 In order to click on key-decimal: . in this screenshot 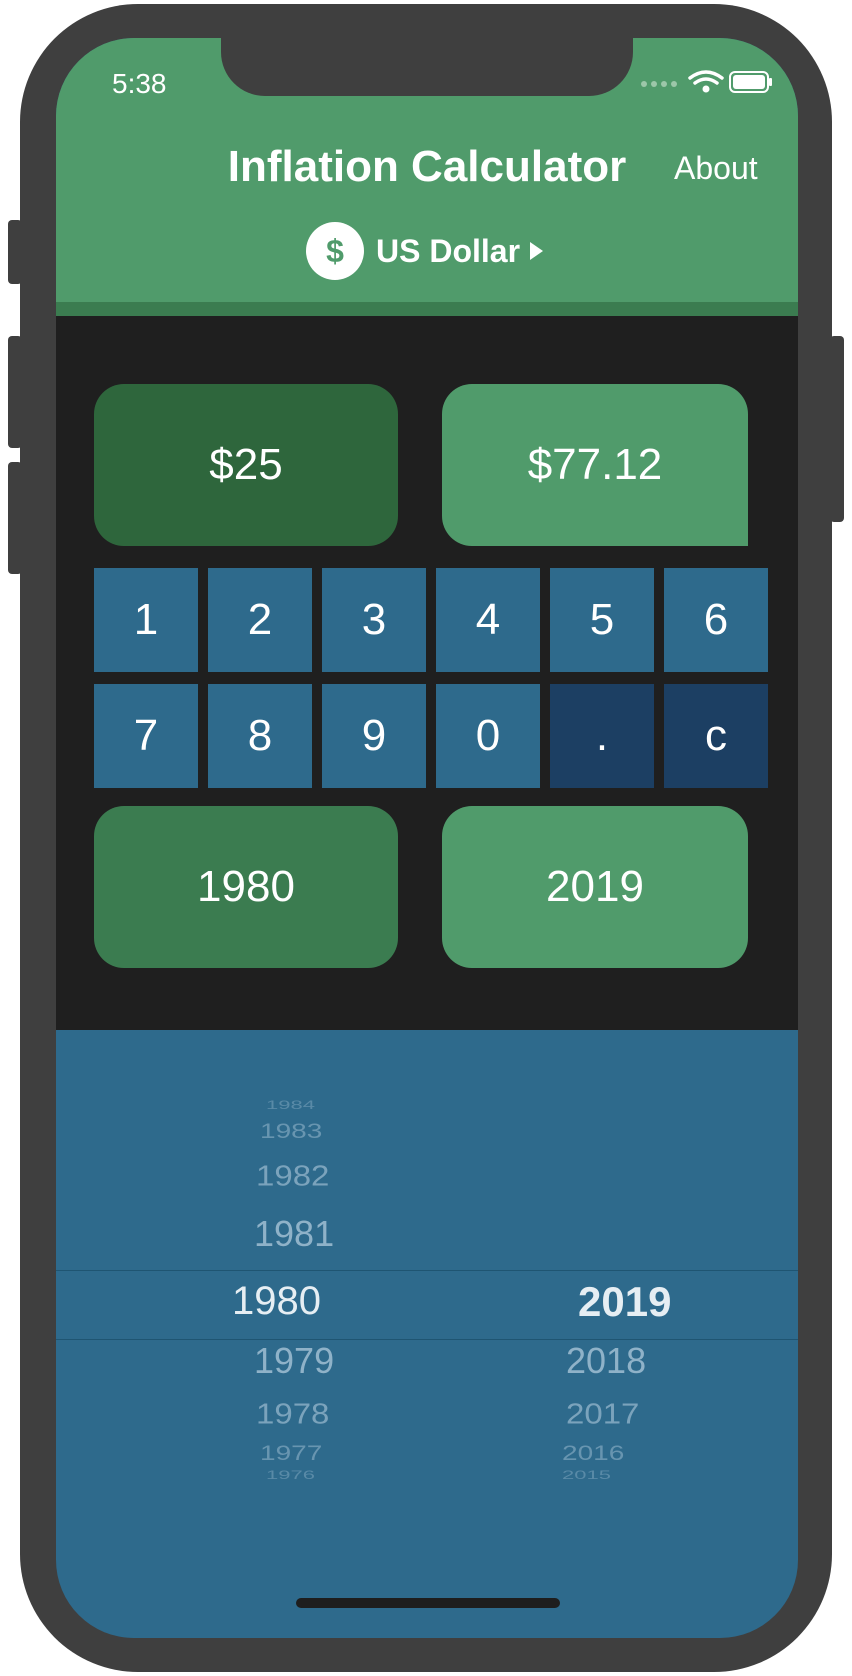, I will do `click(602, 736)`.